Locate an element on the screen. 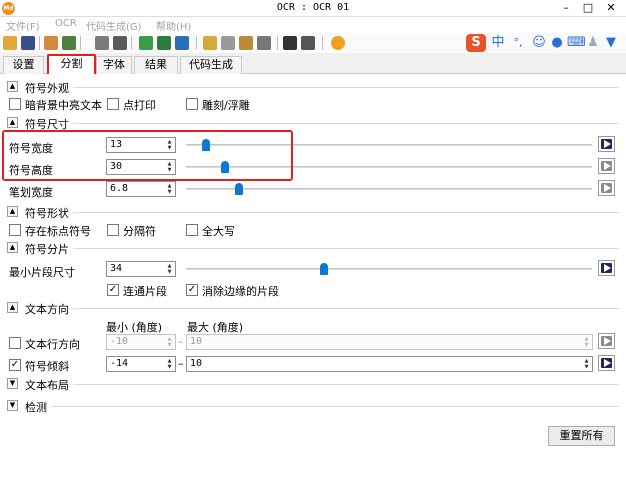 The width and height of the screenshot is (626, 487). uppercase-checkbox is located at coordinates (192, 230).